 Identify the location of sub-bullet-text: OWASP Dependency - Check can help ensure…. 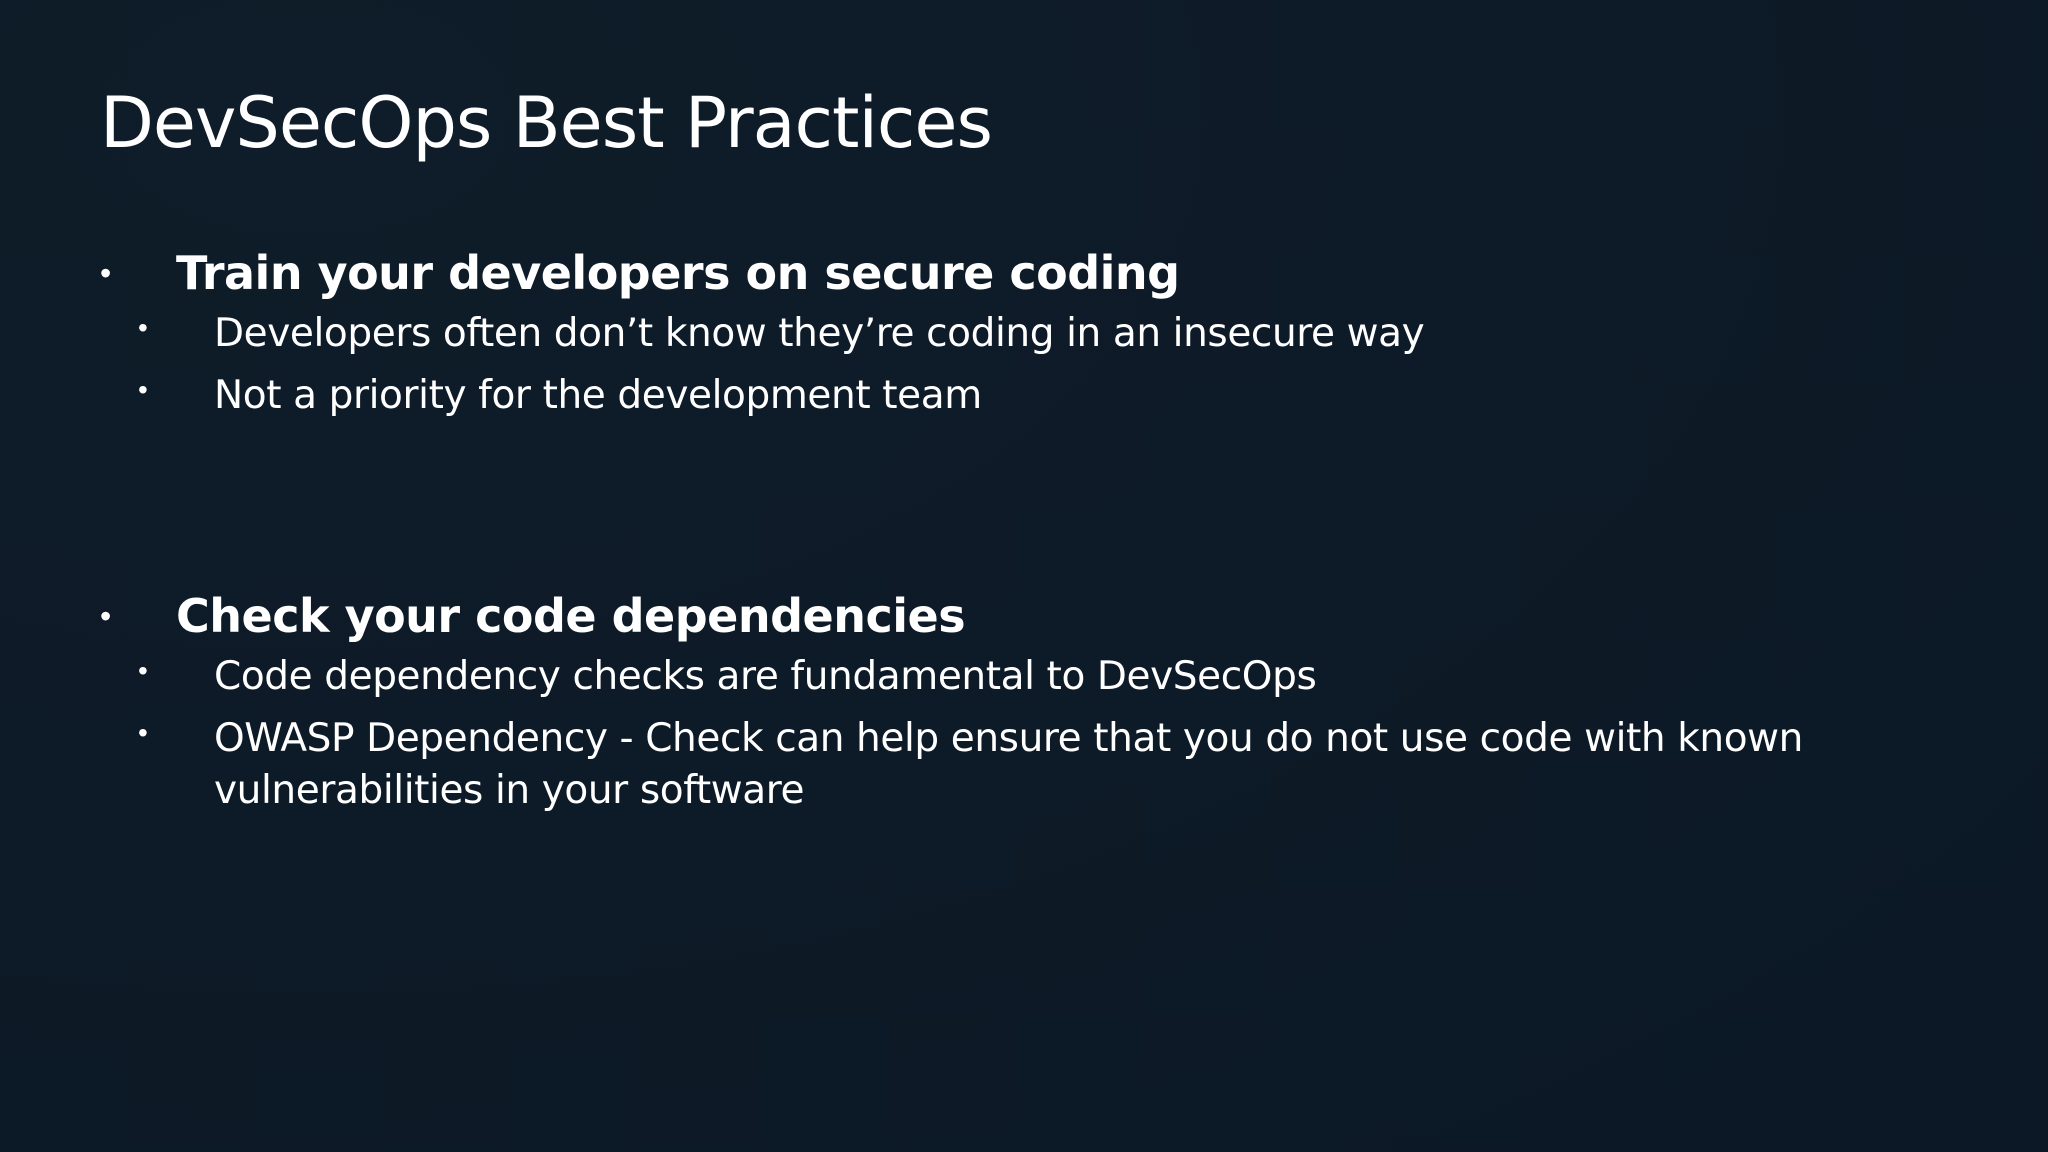
(1008, 764).